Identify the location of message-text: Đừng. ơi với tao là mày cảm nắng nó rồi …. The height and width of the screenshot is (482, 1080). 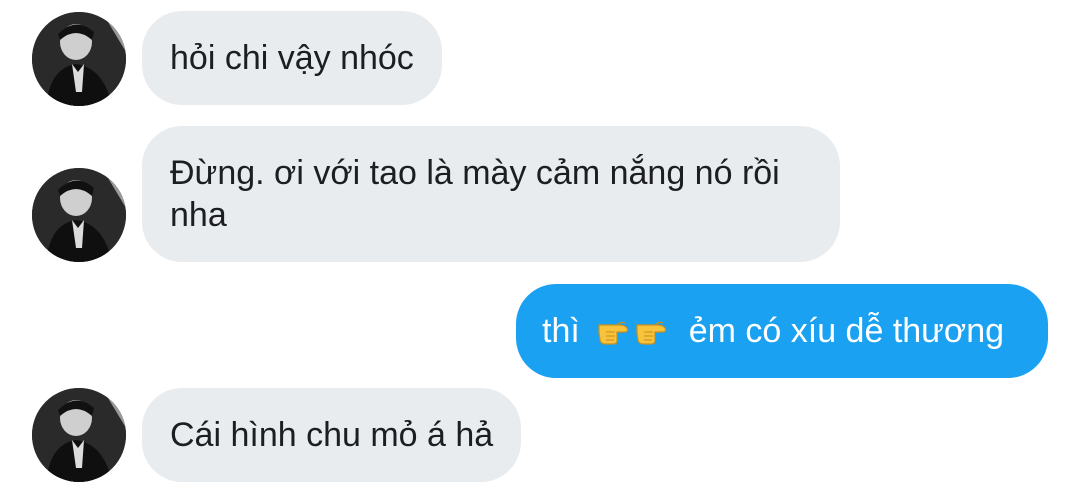
(475, 194).